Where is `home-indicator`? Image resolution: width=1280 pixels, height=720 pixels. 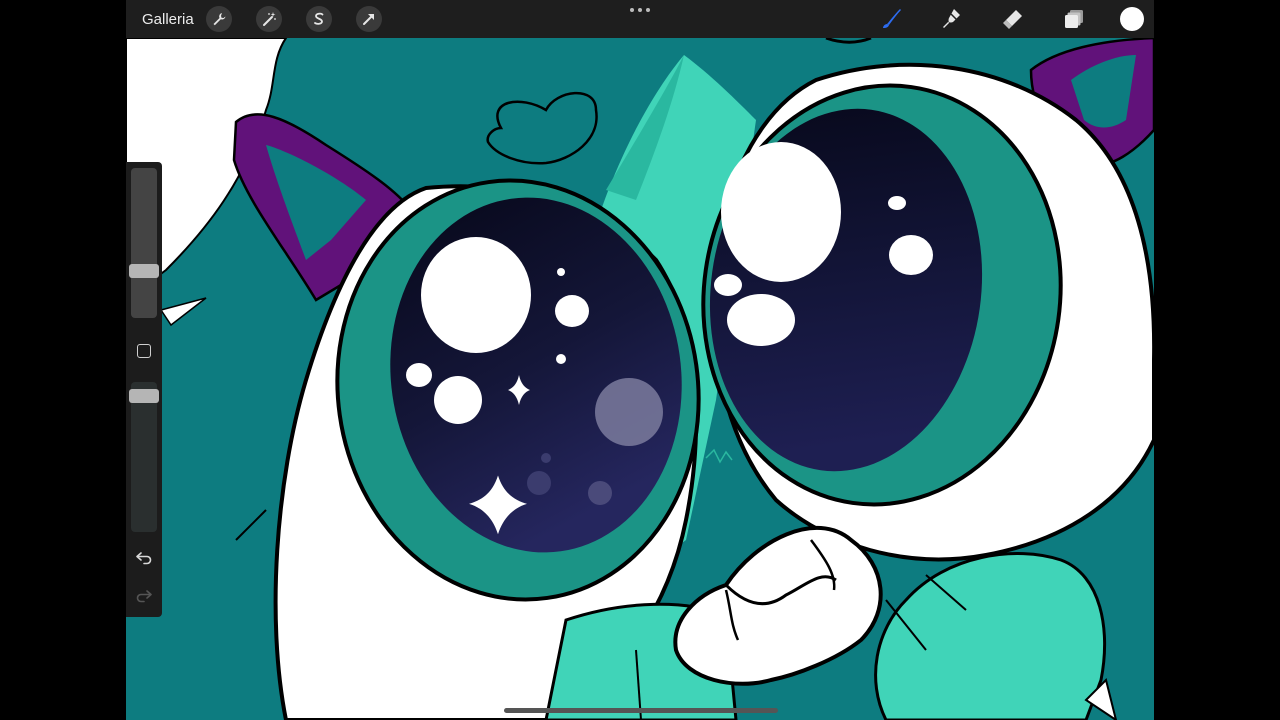
home-indicator is located at coordinates (641, 710).